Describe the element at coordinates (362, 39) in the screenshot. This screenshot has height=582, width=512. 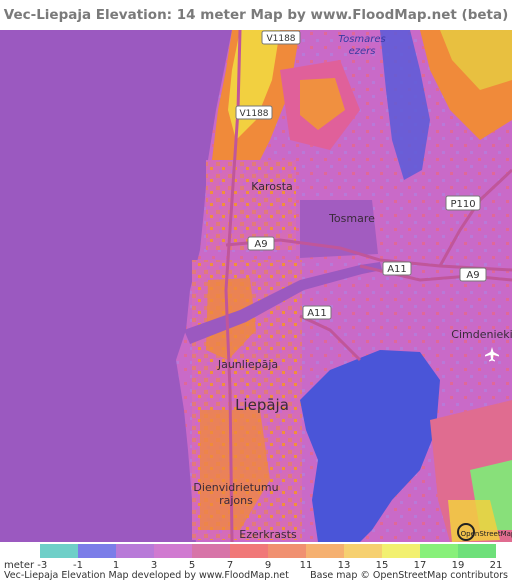
I see `label-tosmares-ezers-1: Tosmares` at that location.